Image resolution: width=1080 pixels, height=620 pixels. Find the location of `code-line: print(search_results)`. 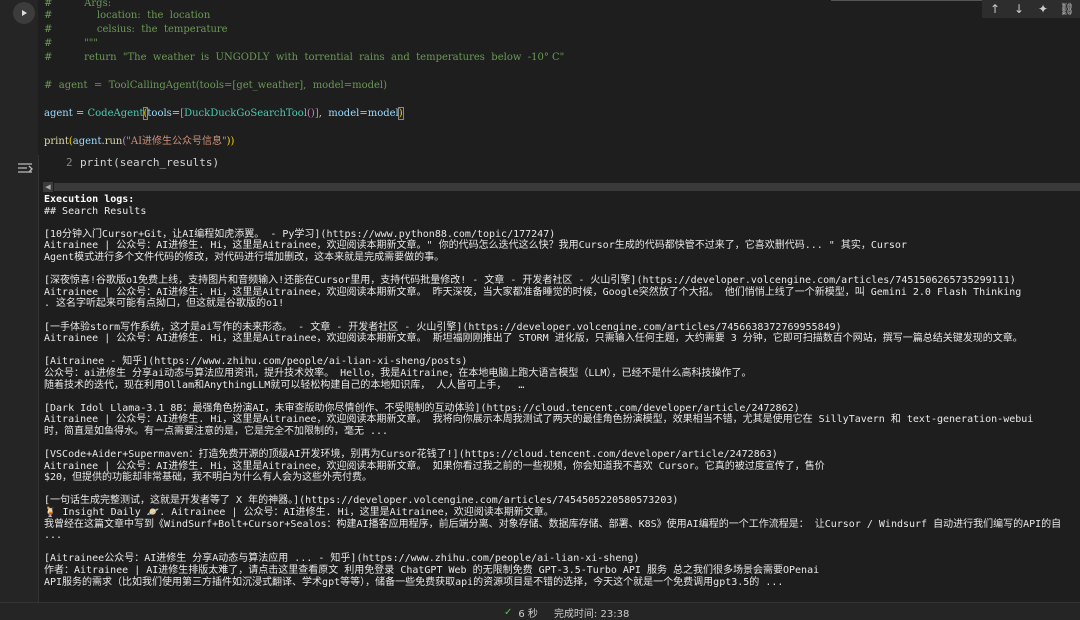

code-line: print(search_results) is located at coordinates (150, 162).